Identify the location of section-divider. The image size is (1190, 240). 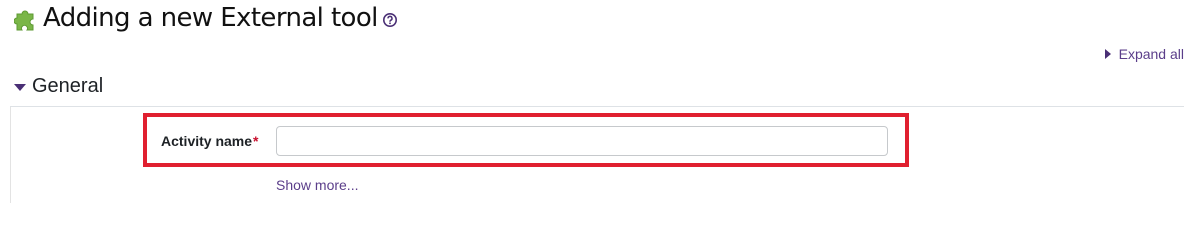
(597, 106).